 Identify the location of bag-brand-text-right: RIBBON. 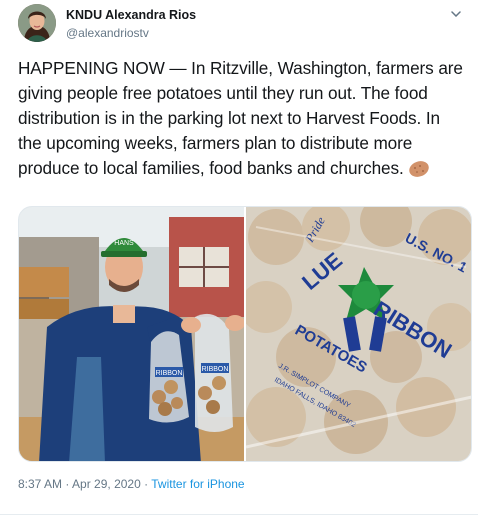
(215, 369).